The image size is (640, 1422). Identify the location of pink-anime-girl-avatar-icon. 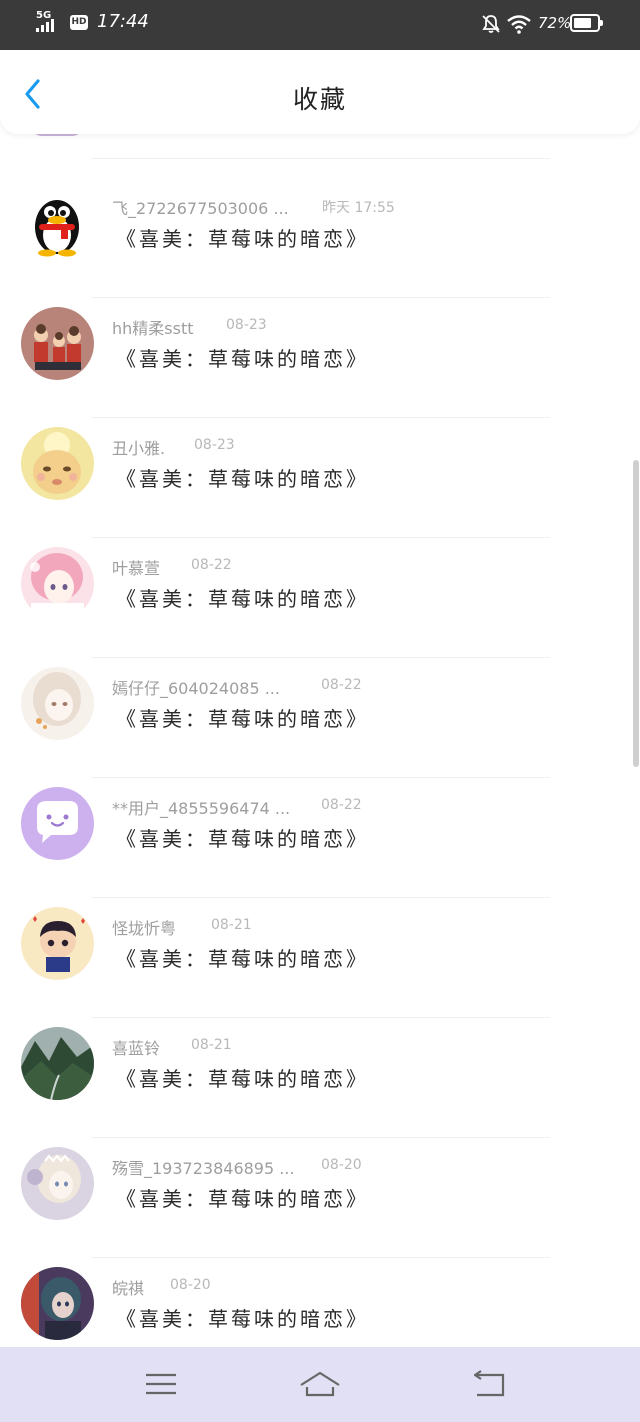
(57, 583).